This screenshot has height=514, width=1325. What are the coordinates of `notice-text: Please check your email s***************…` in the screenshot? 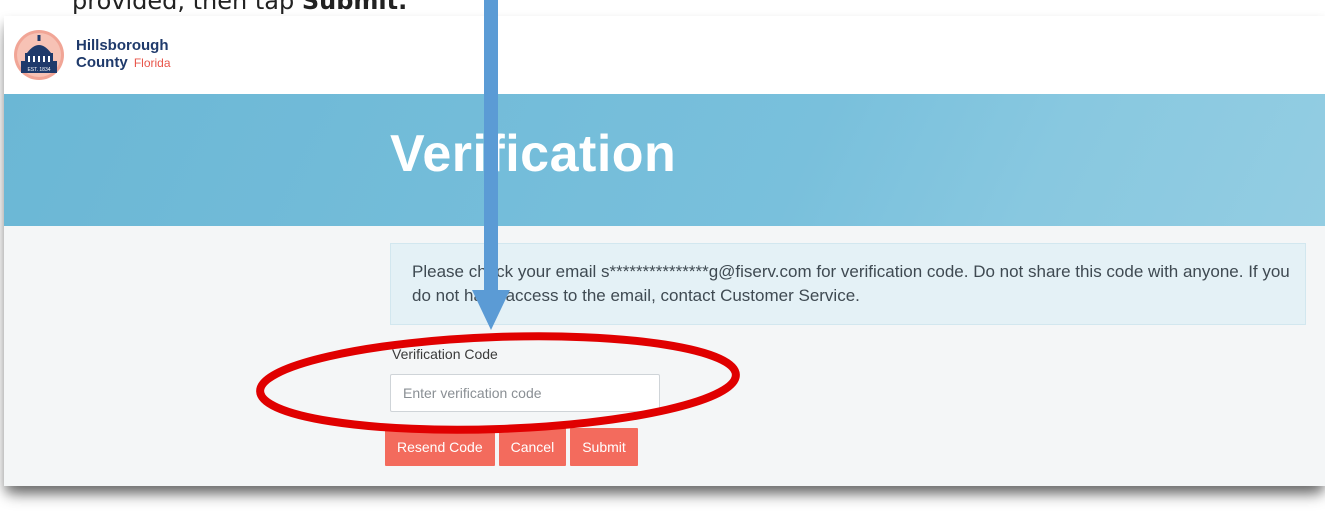 It's located at (851, 283).